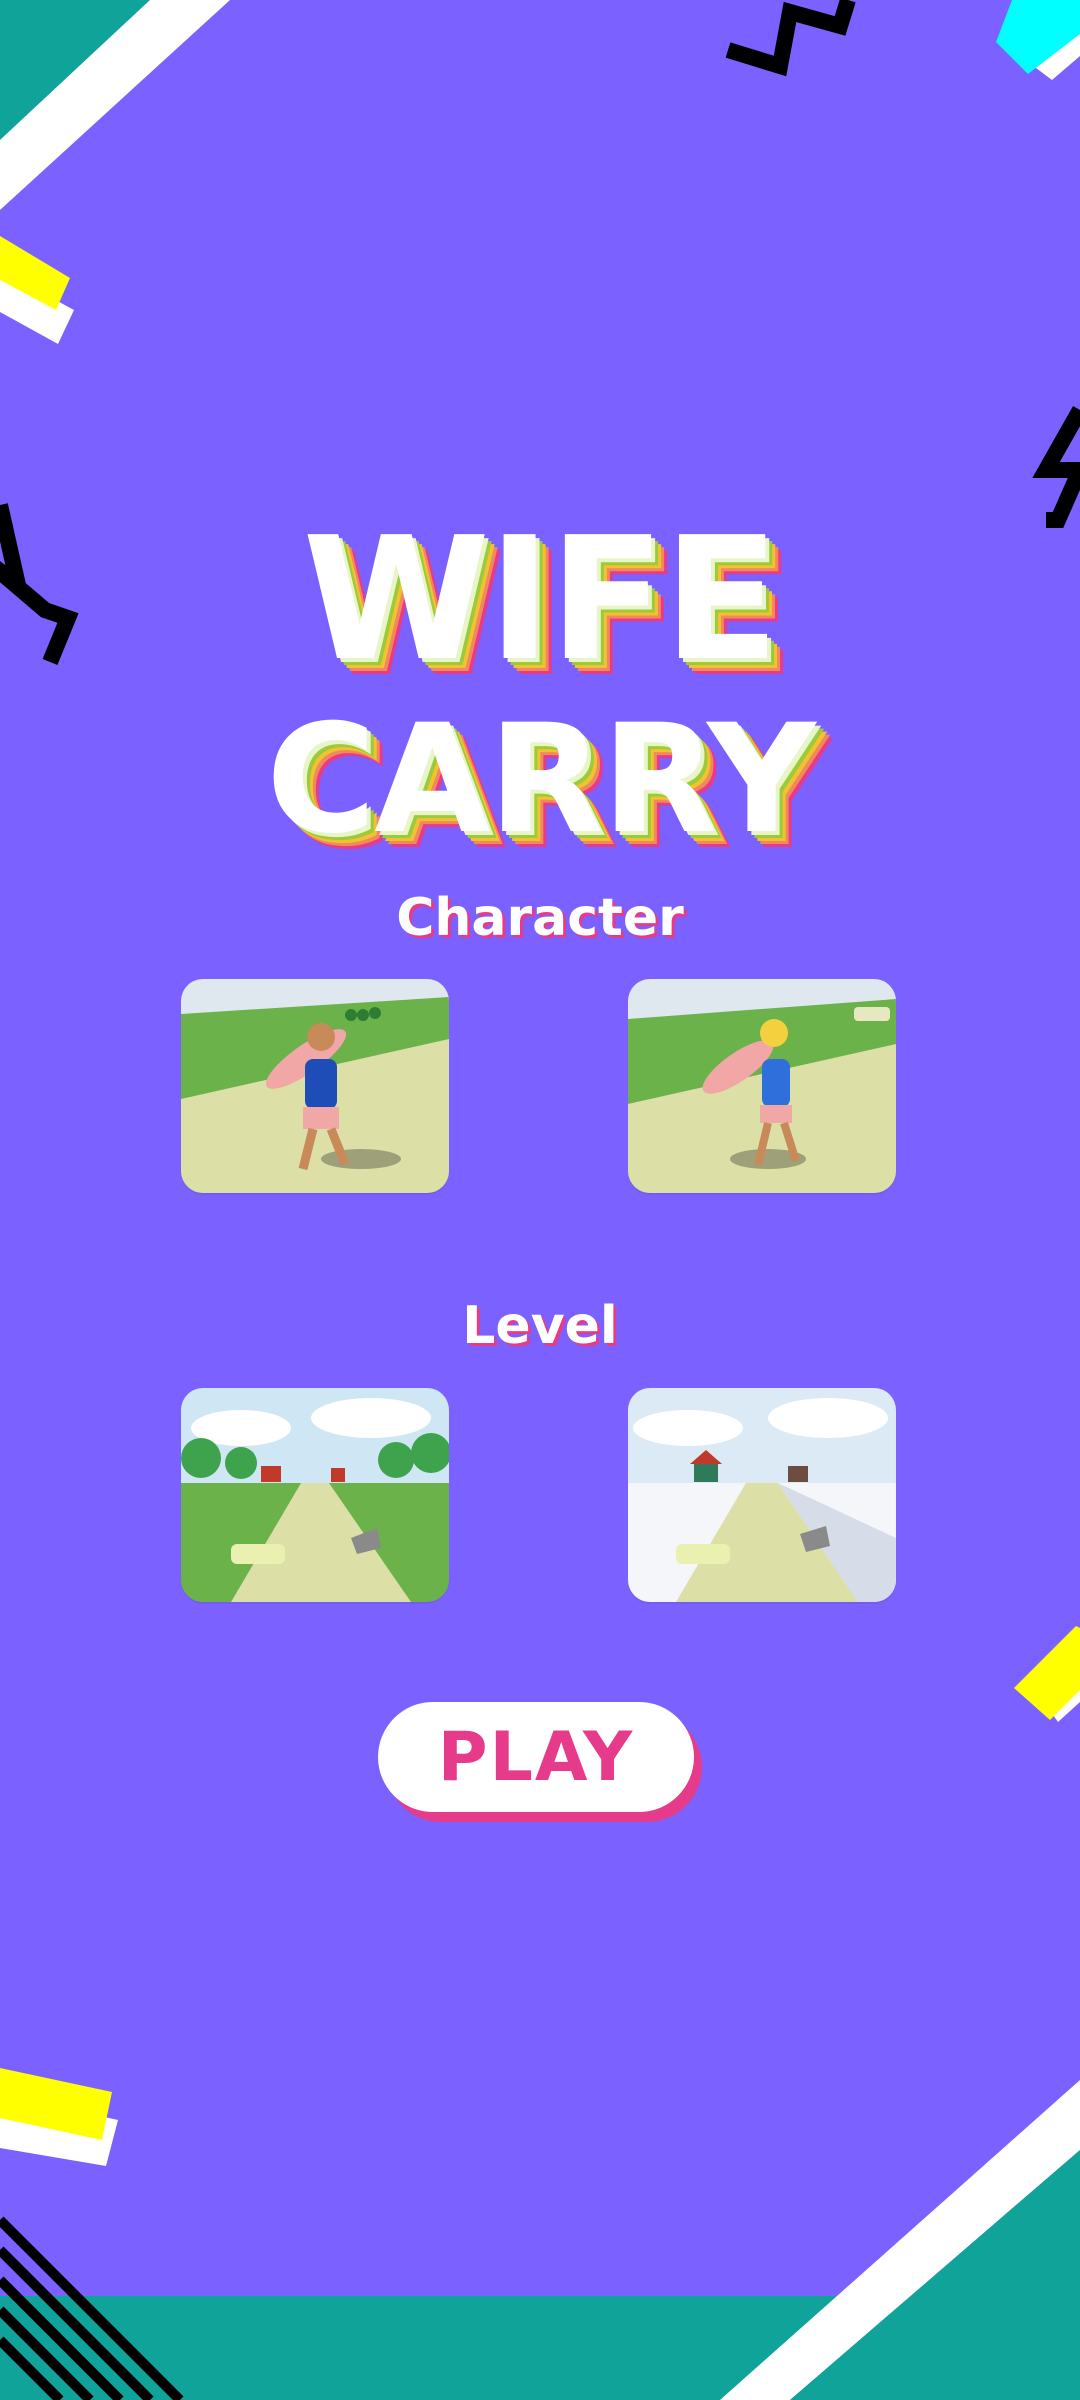 The width and height of the screenshot is (1080, 2400). I want to click on level-option-winter, so click(762, 1495).